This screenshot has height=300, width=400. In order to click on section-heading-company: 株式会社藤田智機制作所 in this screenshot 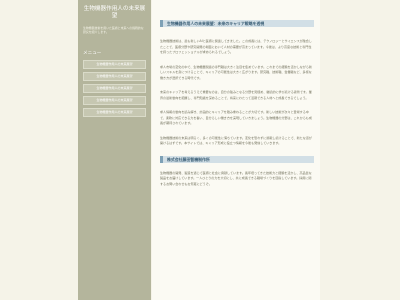, I will do `click(237, 159)`.